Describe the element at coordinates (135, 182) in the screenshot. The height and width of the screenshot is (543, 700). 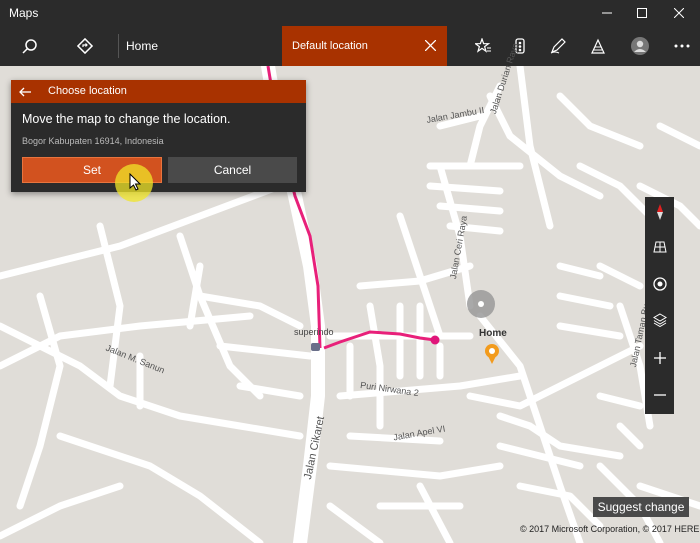
I see `mouse-cursor-icon` at that location.